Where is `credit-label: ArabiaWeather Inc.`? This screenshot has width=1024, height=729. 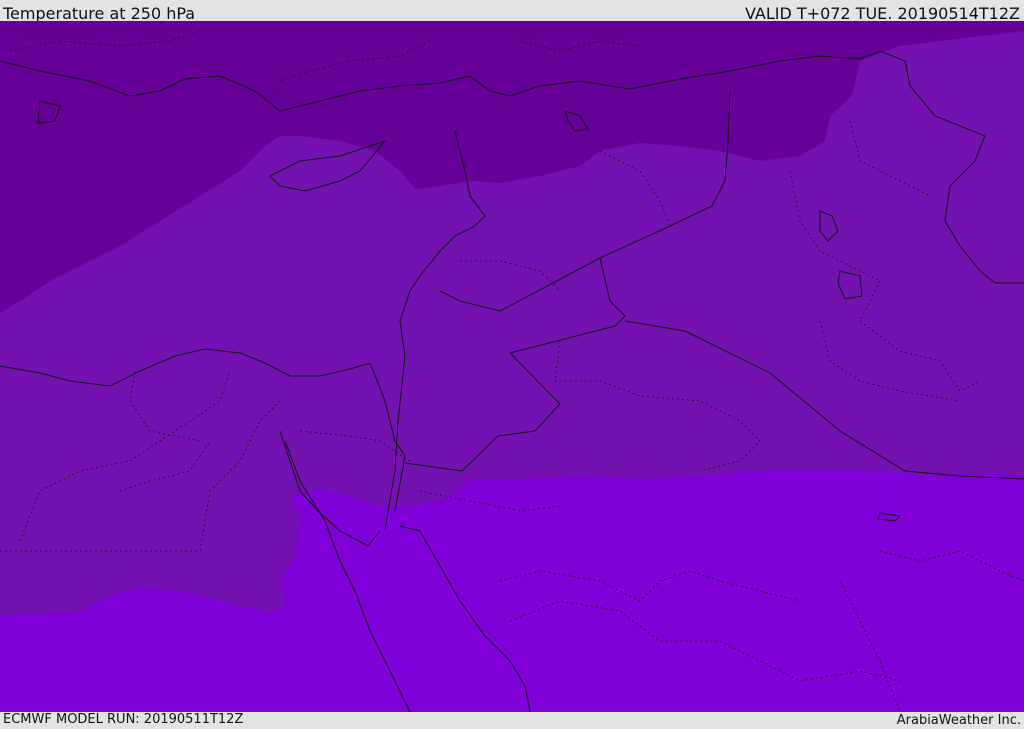 credit-label: ArabiaWeather Inc. is located at coordinates (958, 720).